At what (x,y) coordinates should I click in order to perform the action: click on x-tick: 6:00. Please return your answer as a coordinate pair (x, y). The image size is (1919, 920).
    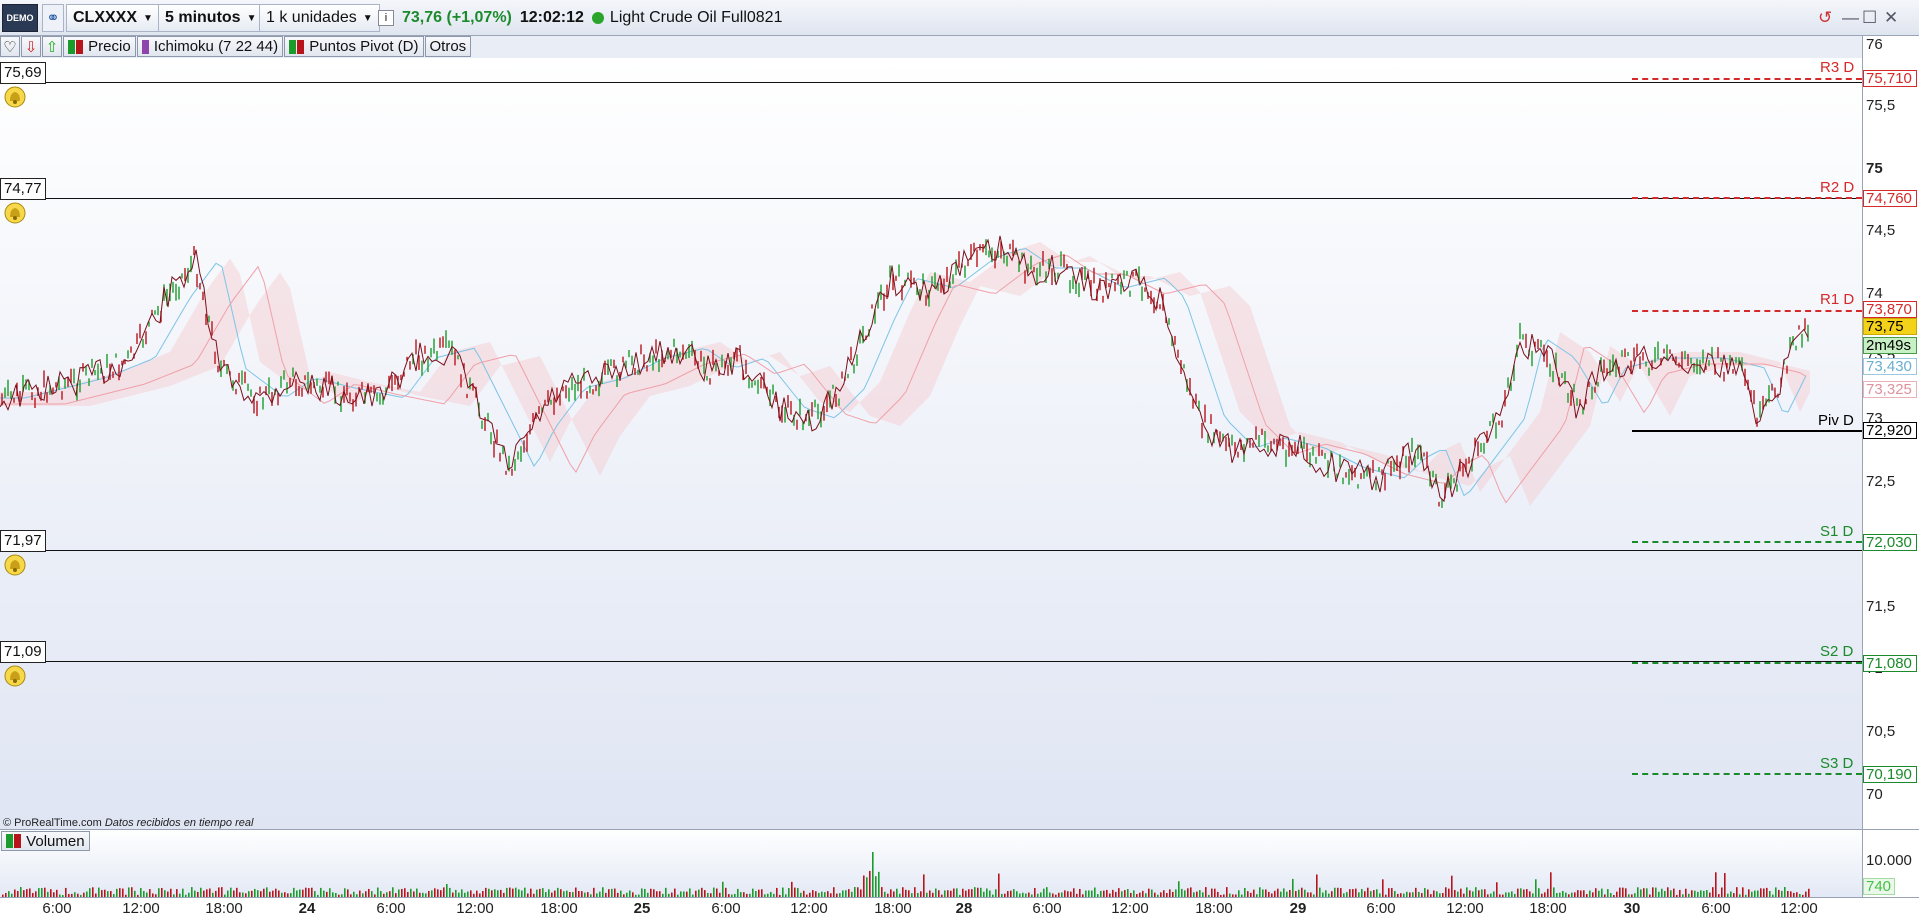
    Looking at the image, I should click on (1381, 908).